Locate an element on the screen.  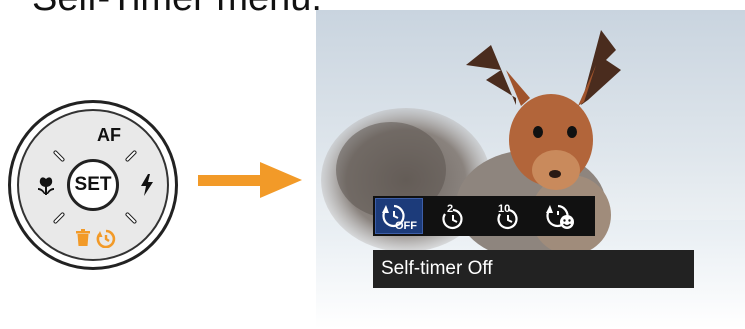
menu-option-smile-timer is located at coordinates (561, 216).